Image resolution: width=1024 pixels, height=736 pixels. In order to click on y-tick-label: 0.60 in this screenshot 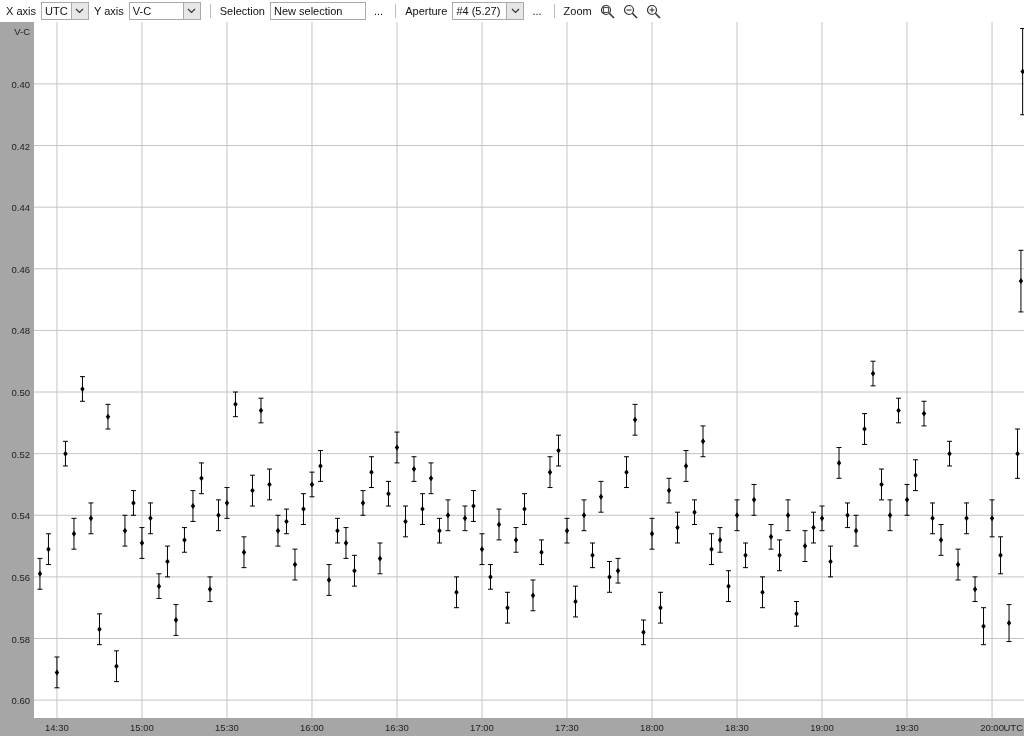, I will do `click(20, 701)`.